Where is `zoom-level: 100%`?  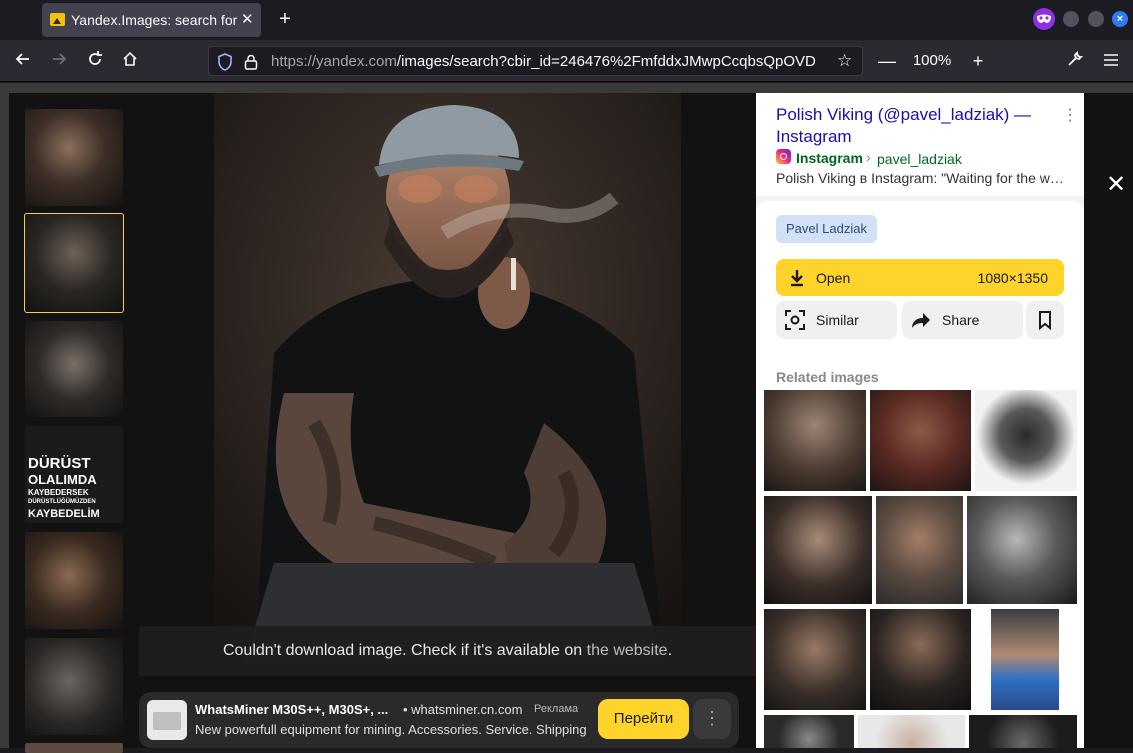 zoom-level: 100% is located at coordinates (932, 60).